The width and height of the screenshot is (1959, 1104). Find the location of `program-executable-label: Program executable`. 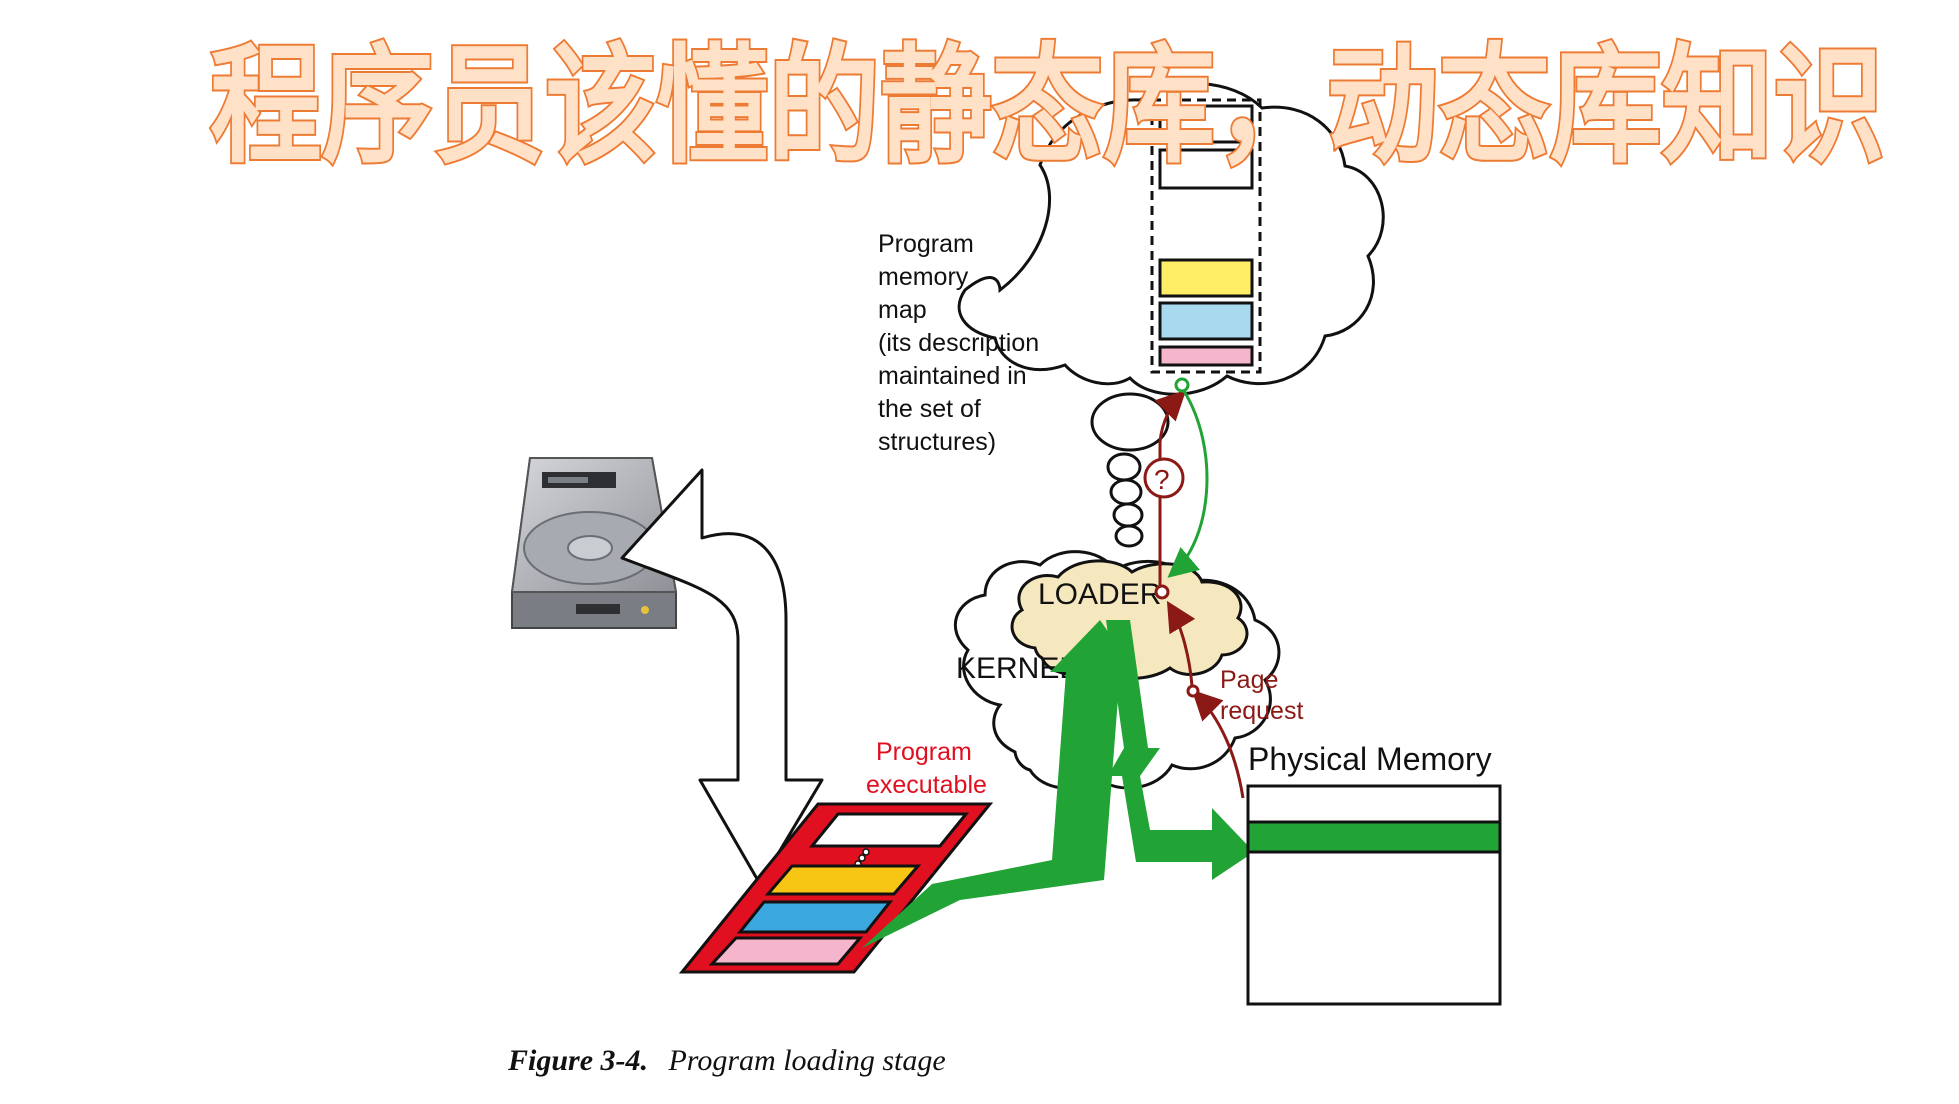

program-executable-label: Program executable is located at coordinates (926, 768).